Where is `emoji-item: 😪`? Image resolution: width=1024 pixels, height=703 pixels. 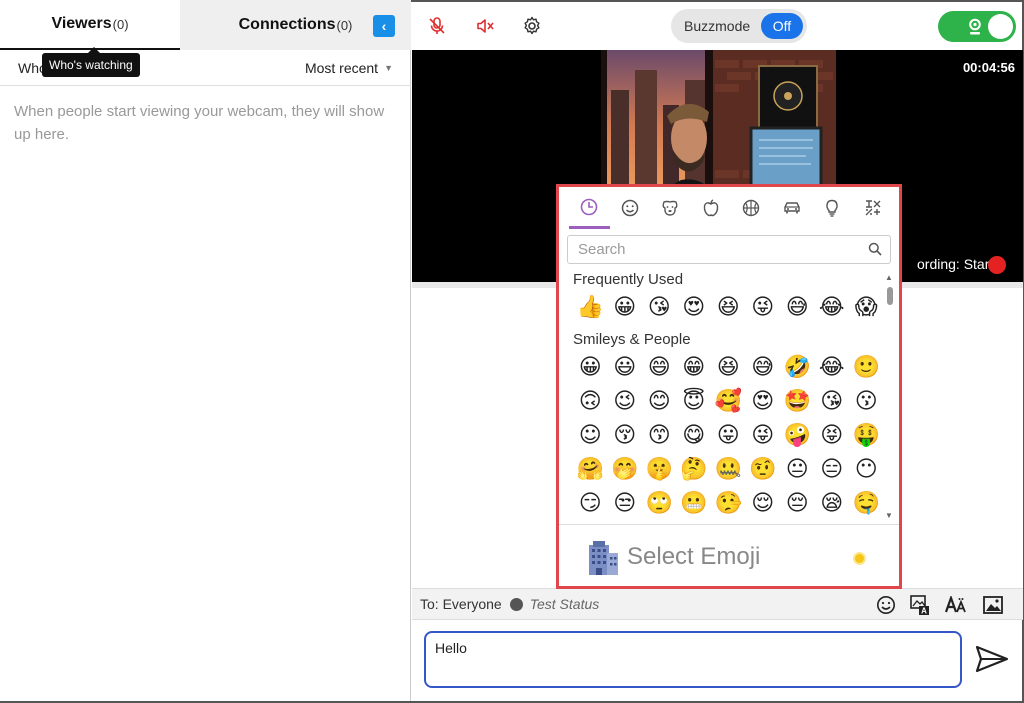
emoji-item: 😪 is located at coordinates (832, 504).